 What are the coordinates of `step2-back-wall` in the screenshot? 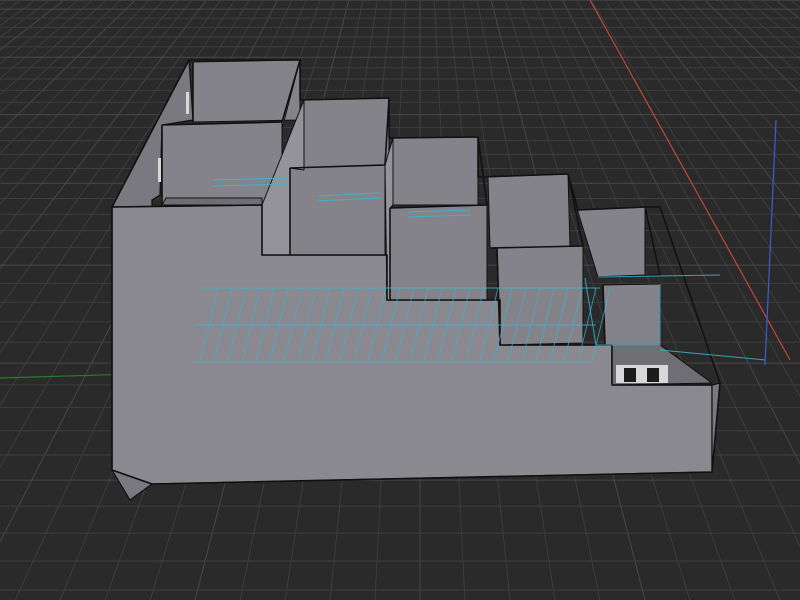 It's located at (346, 134).